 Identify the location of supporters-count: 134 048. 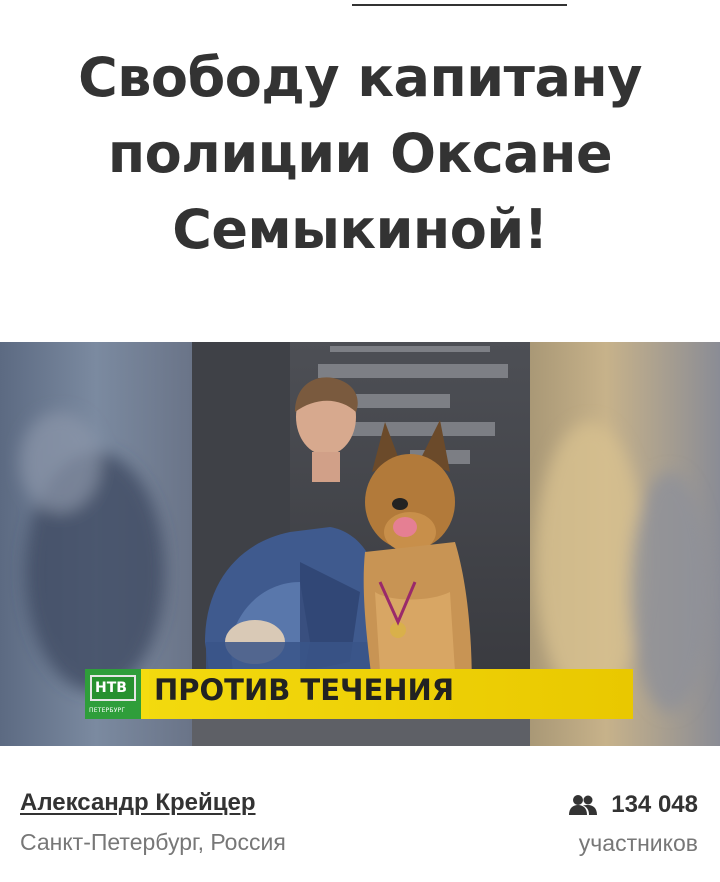
(654, 804).